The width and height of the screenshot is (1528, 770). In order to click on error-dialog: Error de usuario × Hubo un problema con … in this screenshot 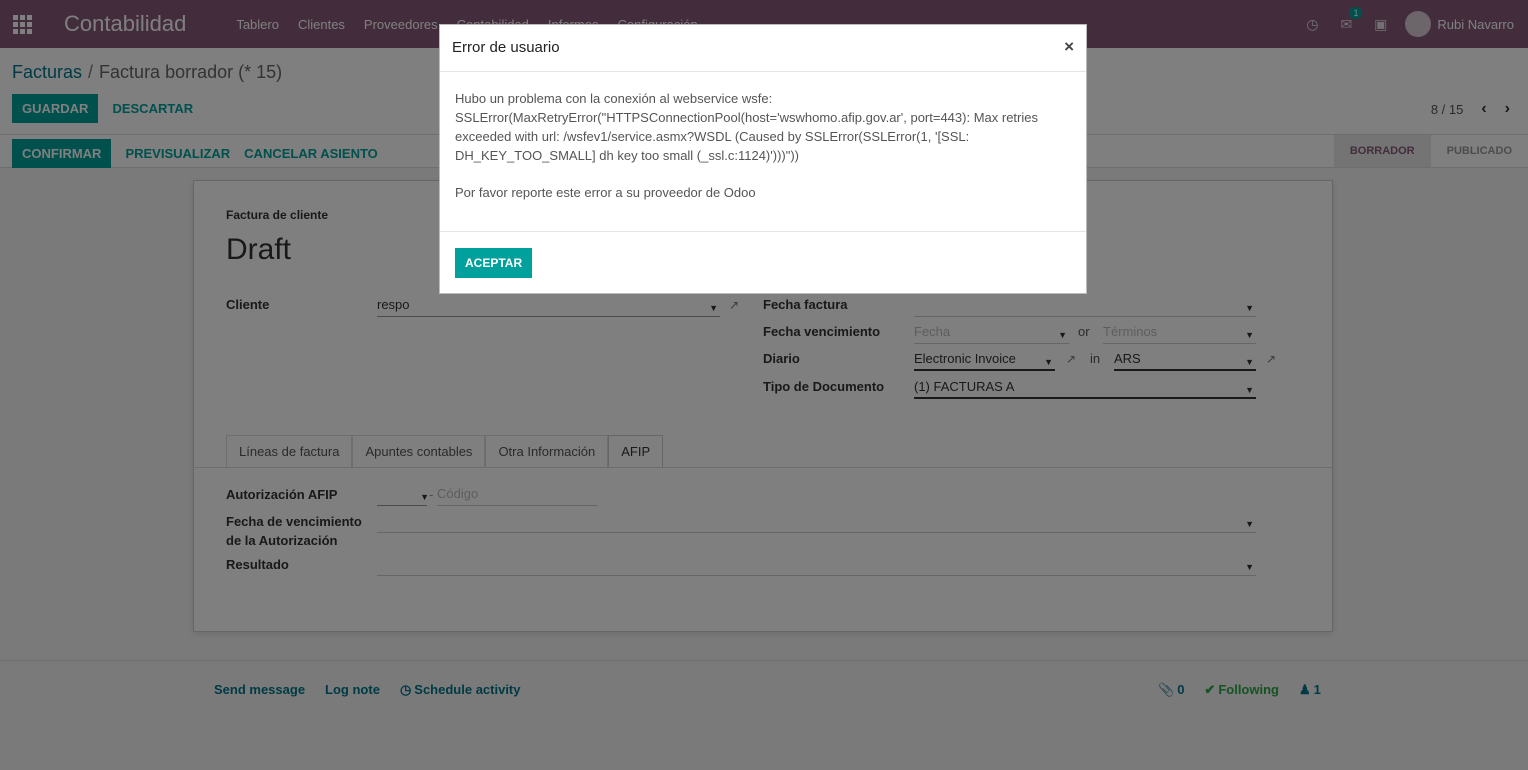, I will do `click(763, 159)`.